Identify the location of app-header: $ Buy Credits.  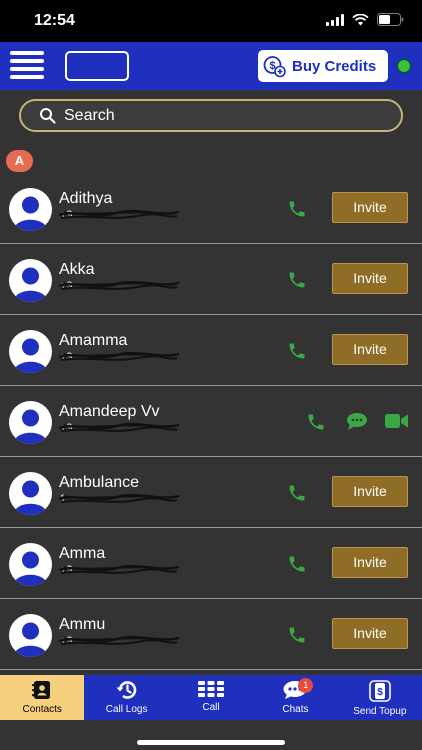
(211, 66).